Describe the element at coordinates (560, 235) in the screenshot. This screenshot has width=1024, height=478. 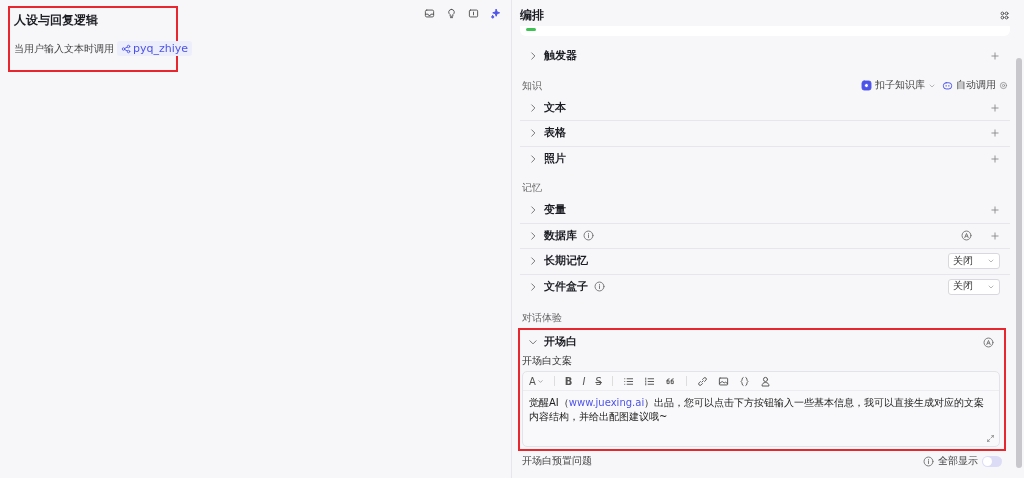
I see `section-label: 数据库` at that location.